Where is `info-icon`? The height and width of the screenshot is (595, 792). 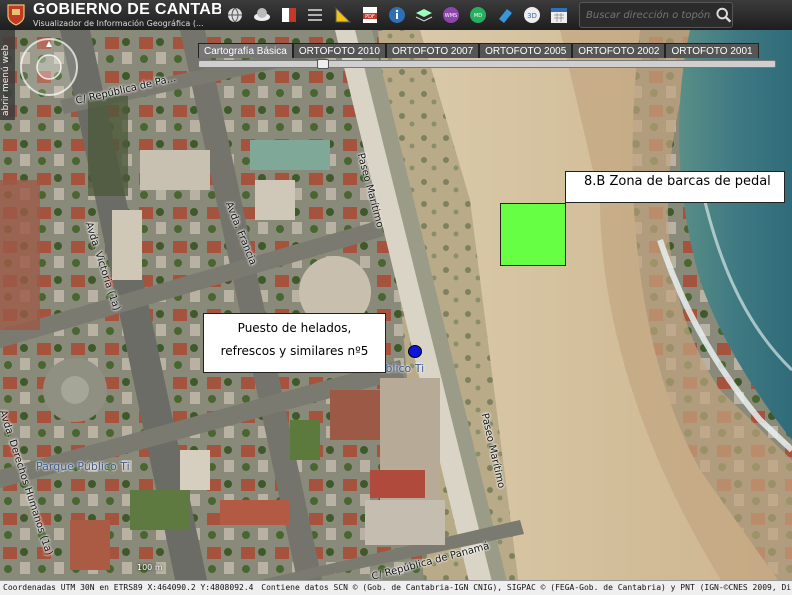 info-icon is located at coordinates (397, 15).